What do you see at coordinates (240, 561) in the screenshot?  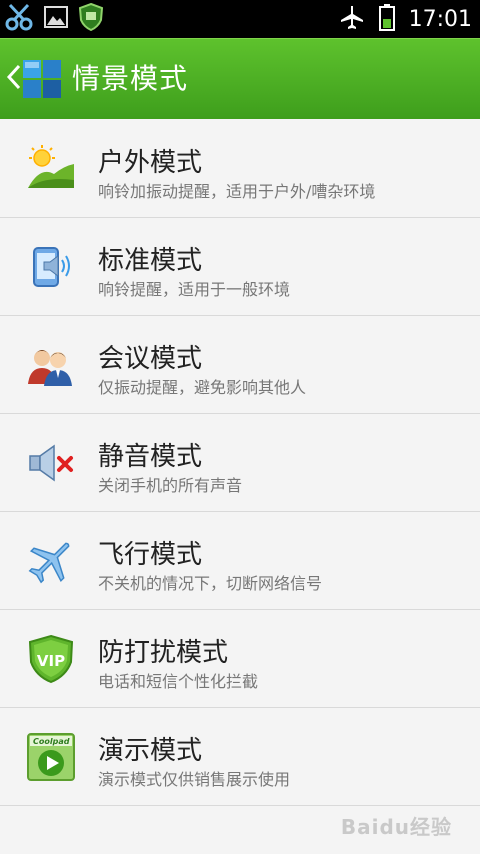 I see `list-item-airplane-mode: 飞行模式 不关机的情况下，切断网络信号` at bounding box center [240, 561].